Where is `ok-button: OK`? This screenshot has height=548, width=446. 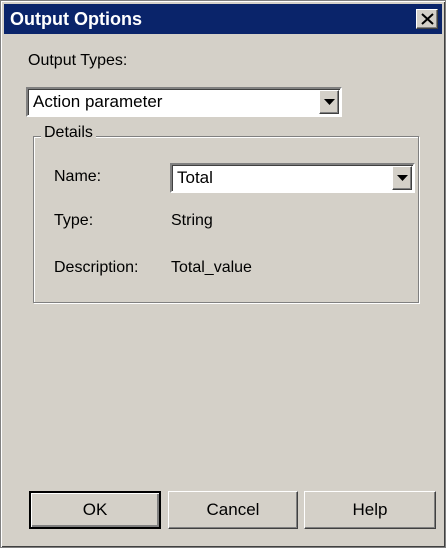
ok-button: OK is located at coordinates (95, 510).